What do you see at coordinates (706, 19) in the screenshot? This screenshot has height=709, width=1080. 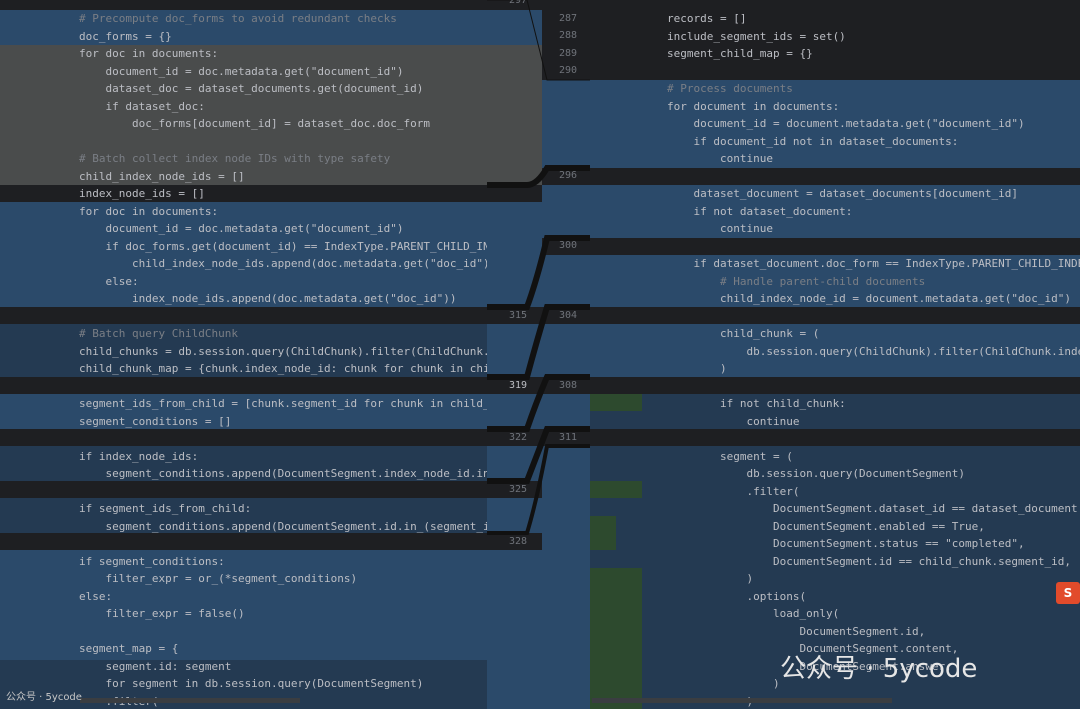 I see `right-code-line: records = []` at bounding box center [706, 19].